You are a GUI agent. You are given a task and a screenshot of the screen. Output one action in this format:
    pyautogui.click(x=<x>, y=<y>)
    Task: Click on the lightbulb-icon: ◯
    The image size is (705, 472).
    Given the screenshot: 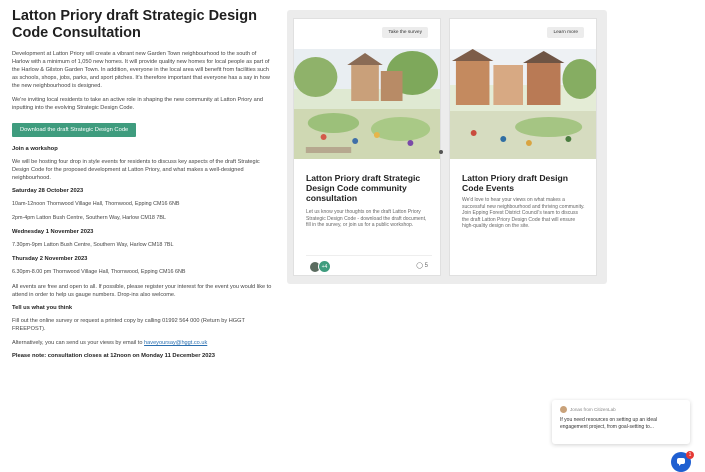 What is the action you would take?
    pyautogui.click(x=419, y=266)
    